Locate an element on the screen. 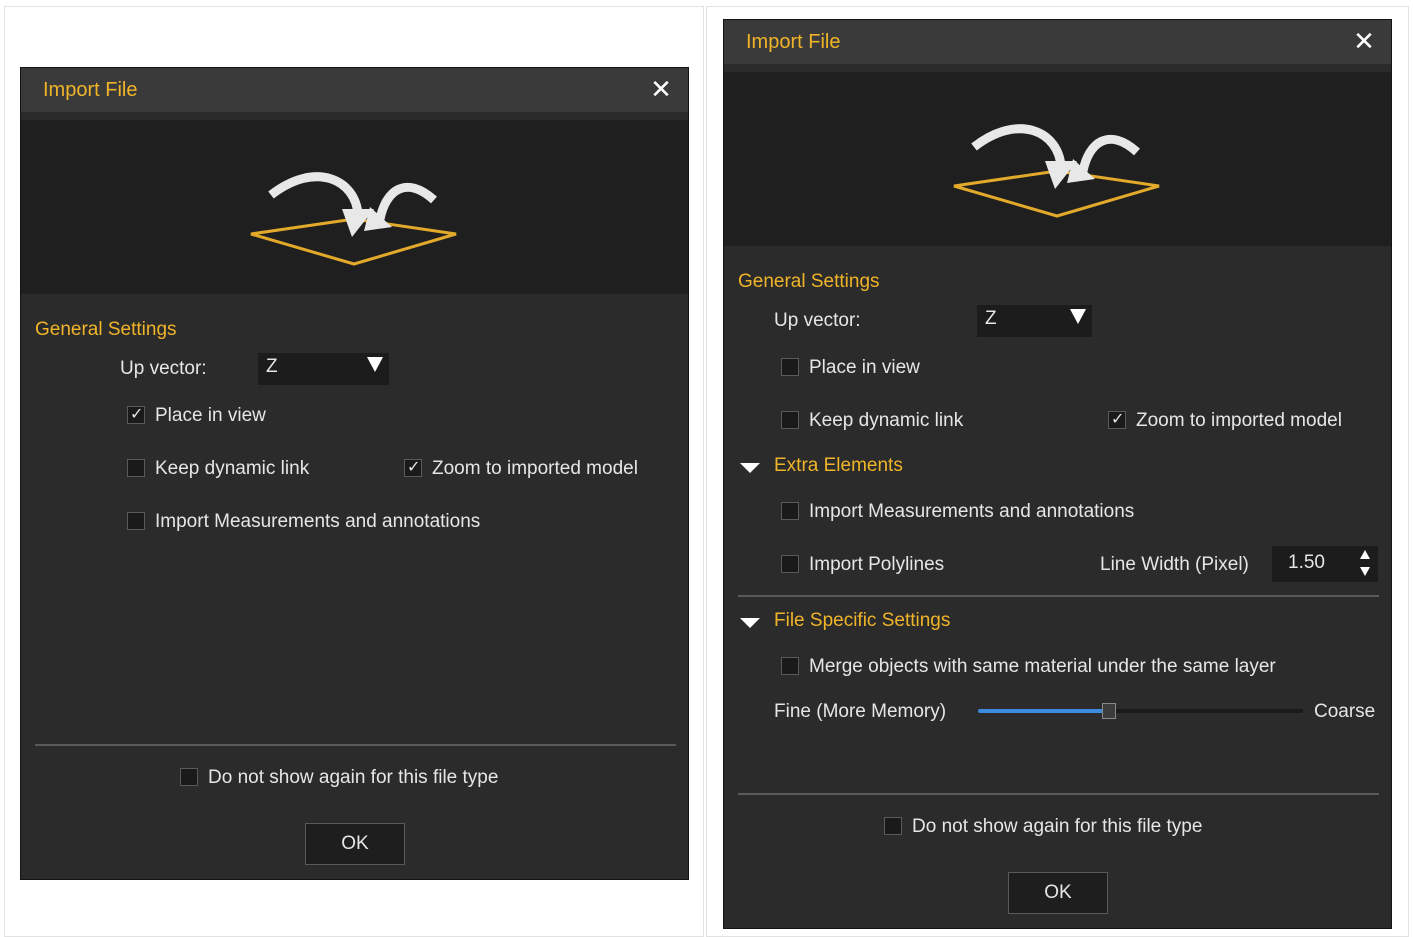 The image size is (1413, 937). section-divider is located at coordinates (1058, 596).